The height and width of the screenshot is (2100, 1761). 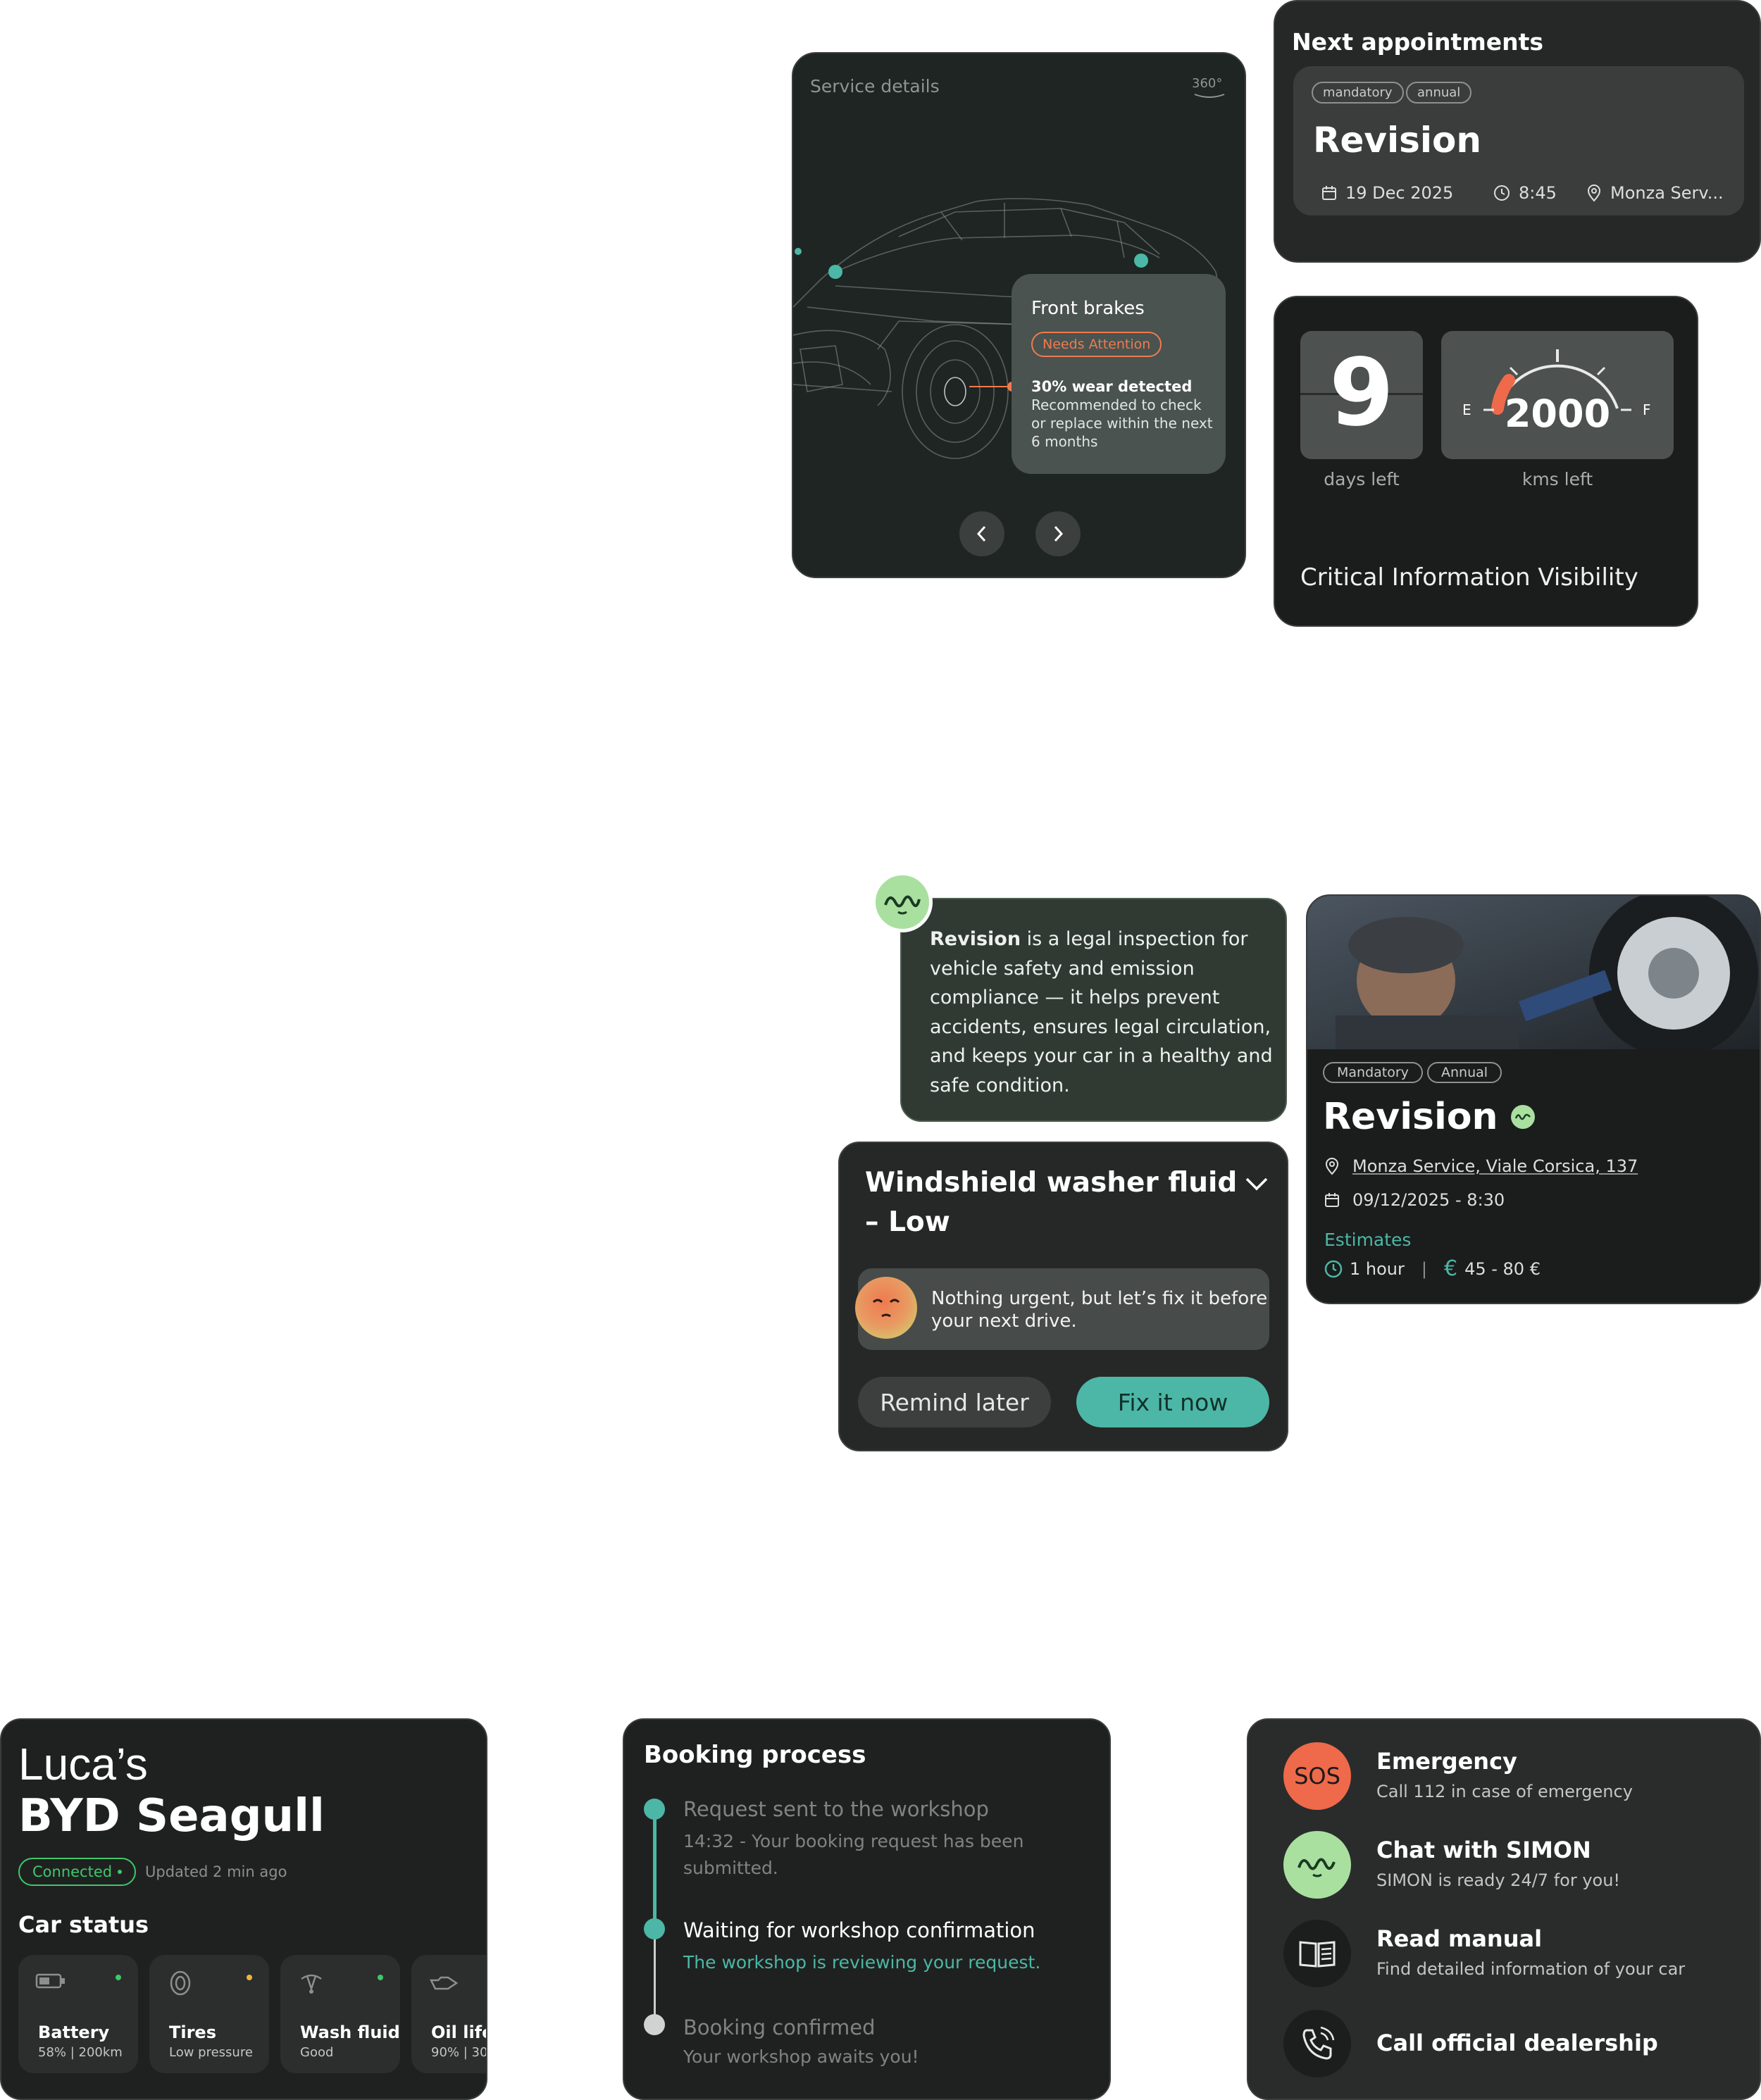 I want to click on step-3-title: Booking confirmed, so click(x=780, y=2027).